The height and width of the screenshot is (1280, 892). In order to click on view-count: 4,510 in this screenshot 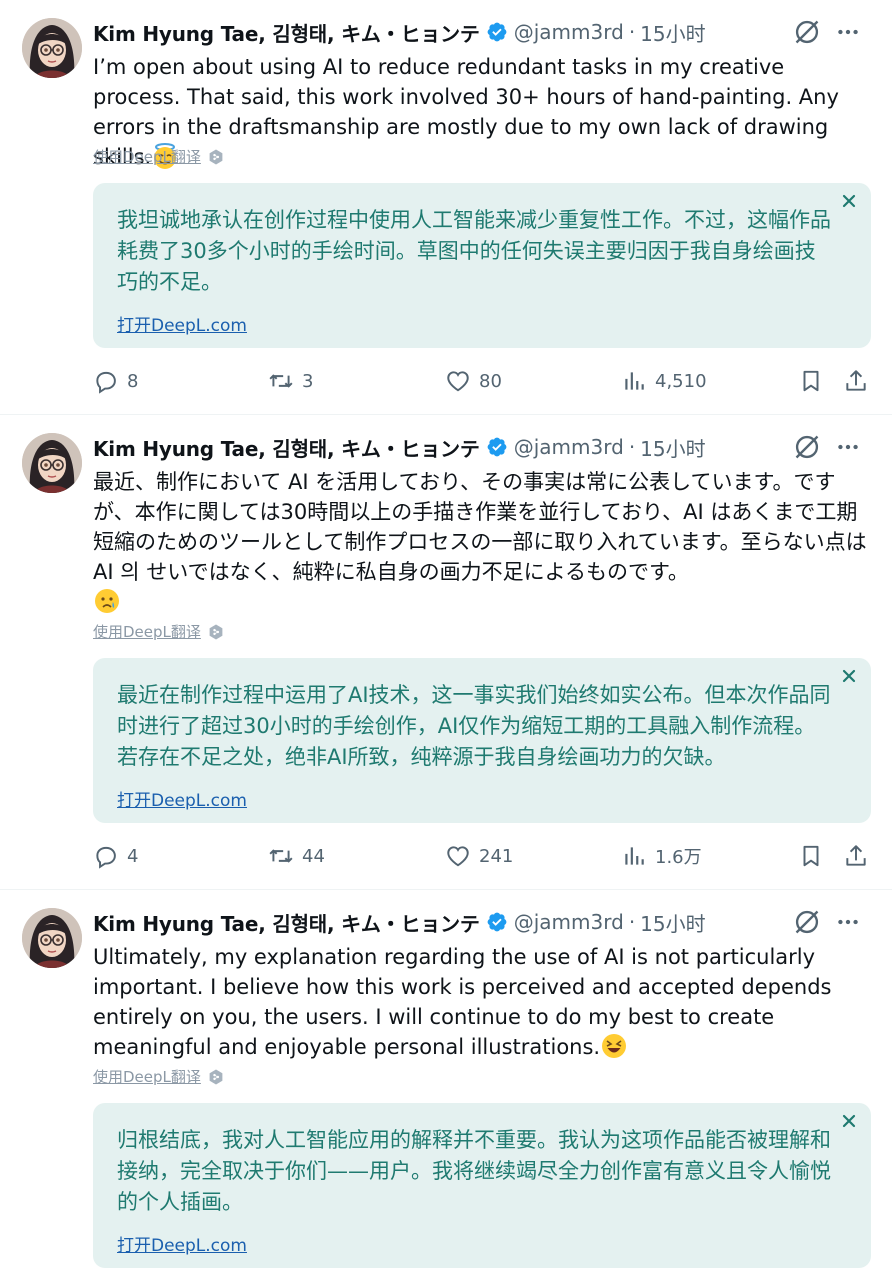, I will do `click(681, 381)`.